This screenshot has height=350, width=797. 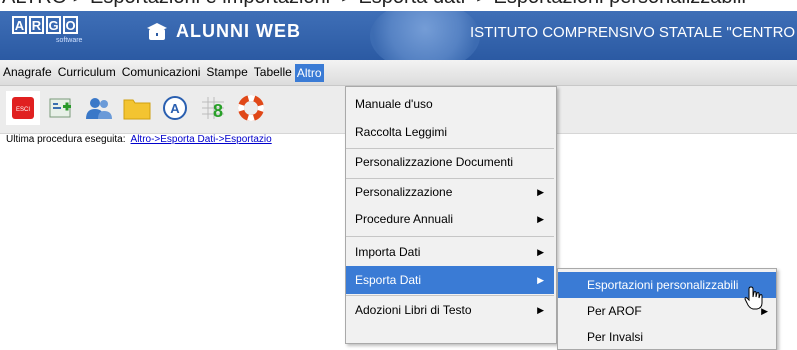 I want to click on logo-letter: G, so click(x=53, y=25).